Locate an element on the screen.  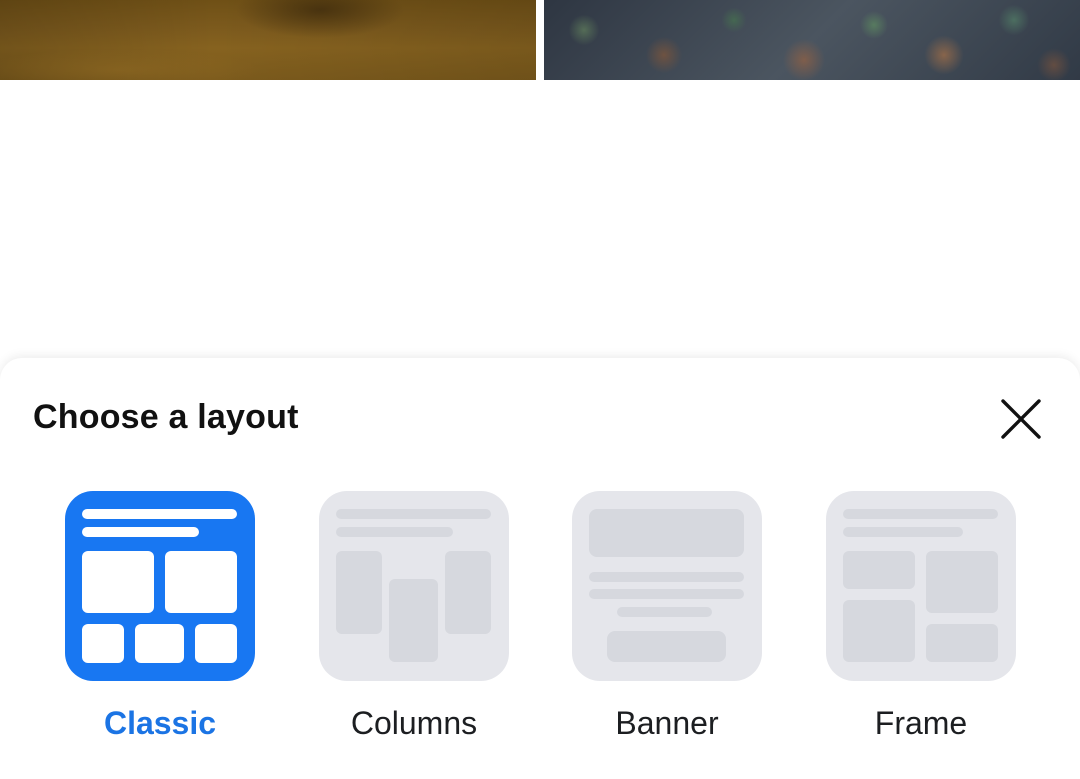
layout-option-label: Frame is located at coordinates (921, 723).